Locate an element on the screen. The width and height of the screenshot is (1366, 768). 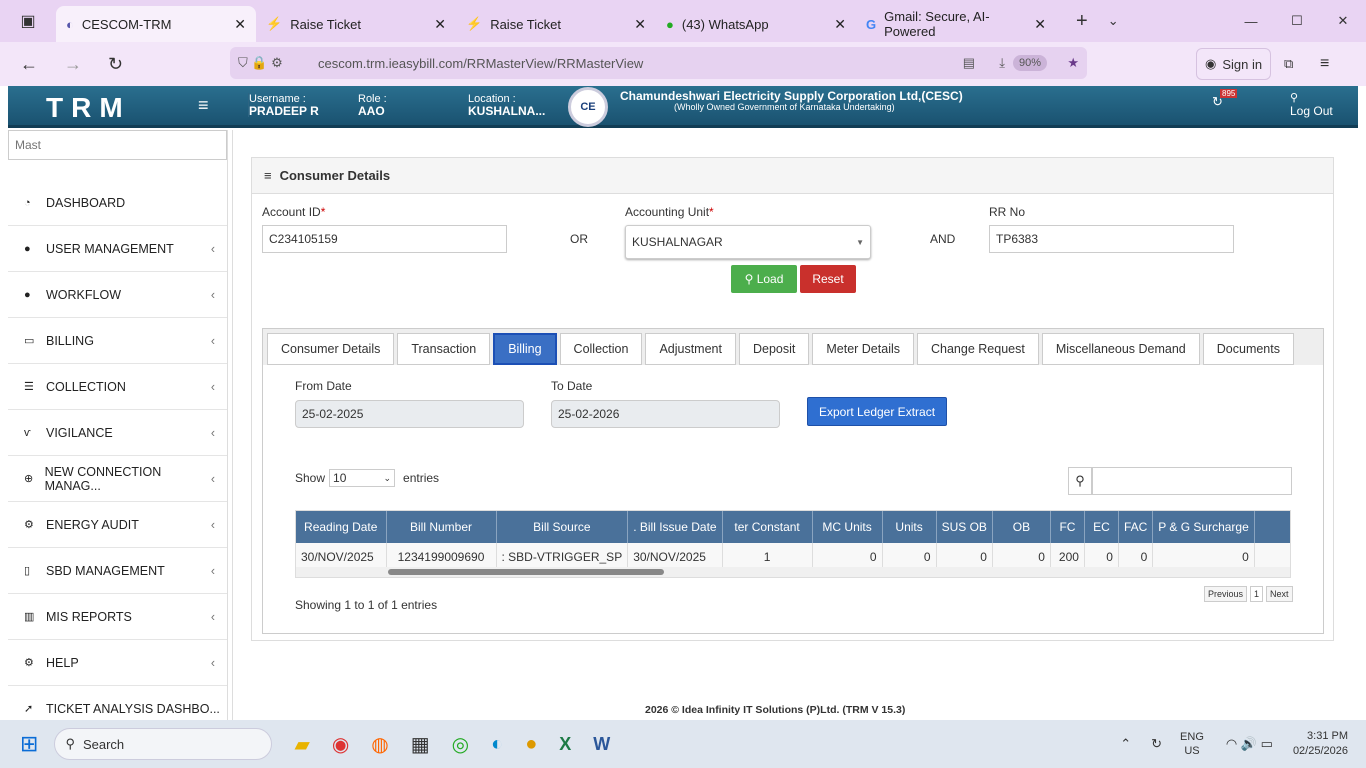
whatsapp-icon: ● is located at coordinates (670, 24).